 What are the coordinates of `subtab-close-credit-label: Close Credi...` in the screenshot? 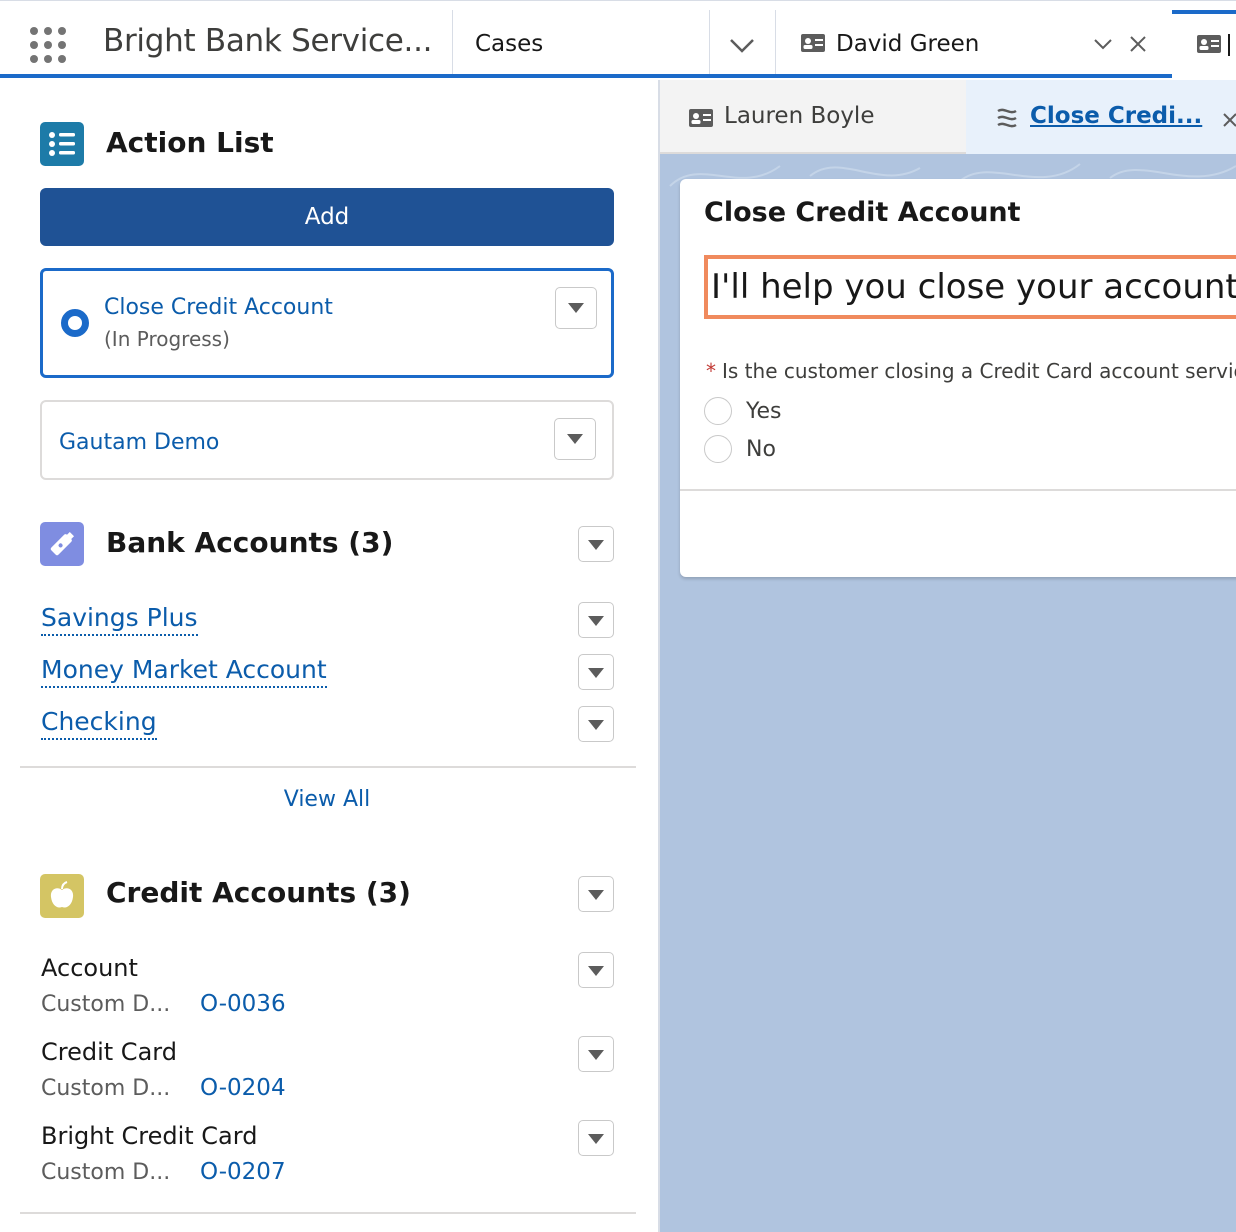 It's located at (1116, 116).